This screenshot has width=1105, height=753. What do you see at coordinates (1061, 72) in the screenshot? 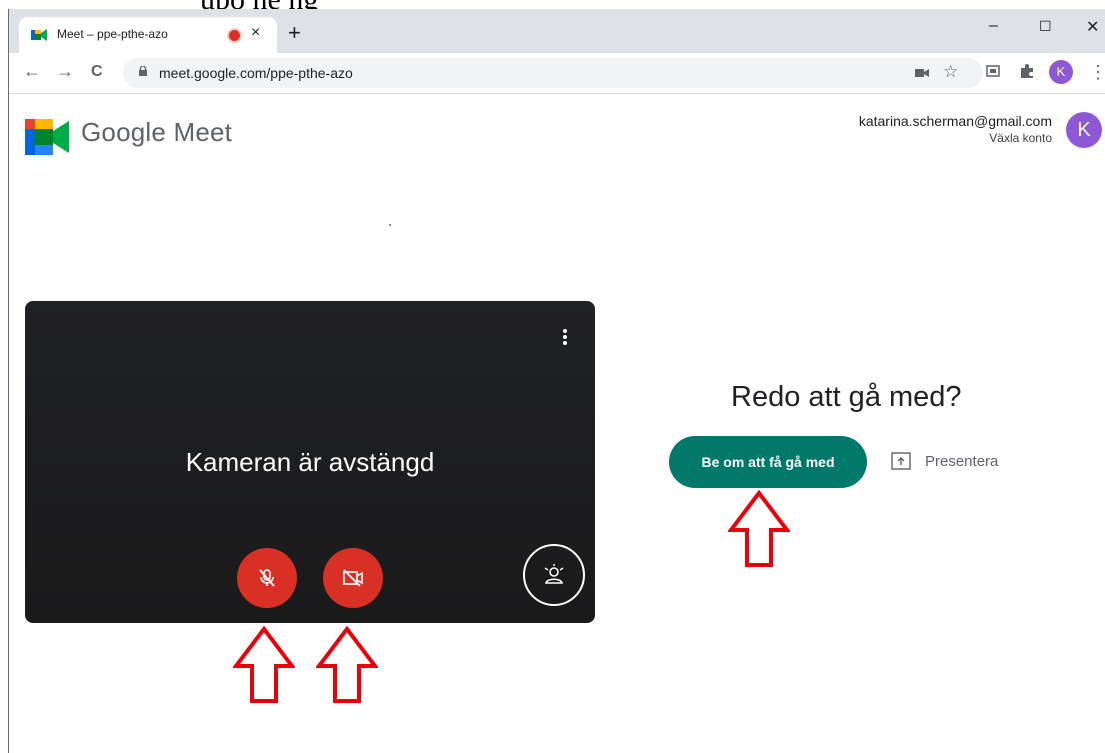
I see `browser-profile-avatar: K` at bounding box center [1061, 72].